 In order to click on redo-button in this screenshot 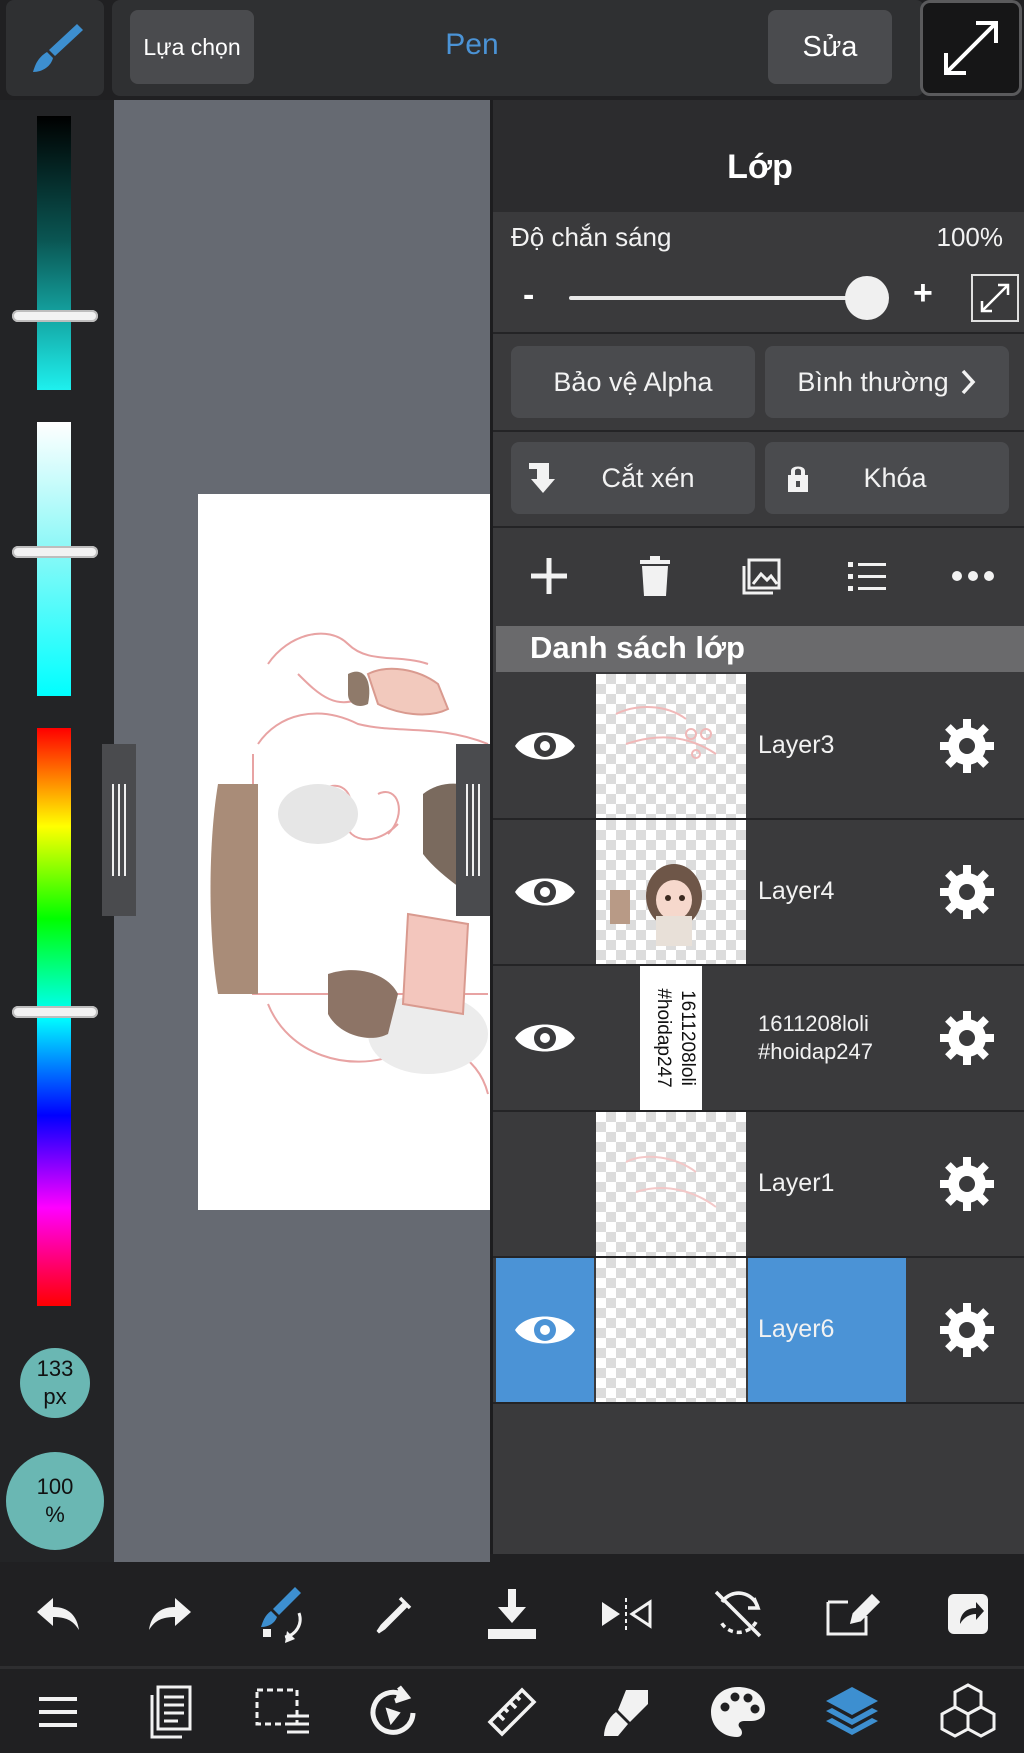, I will do `click(170, 1614)`.